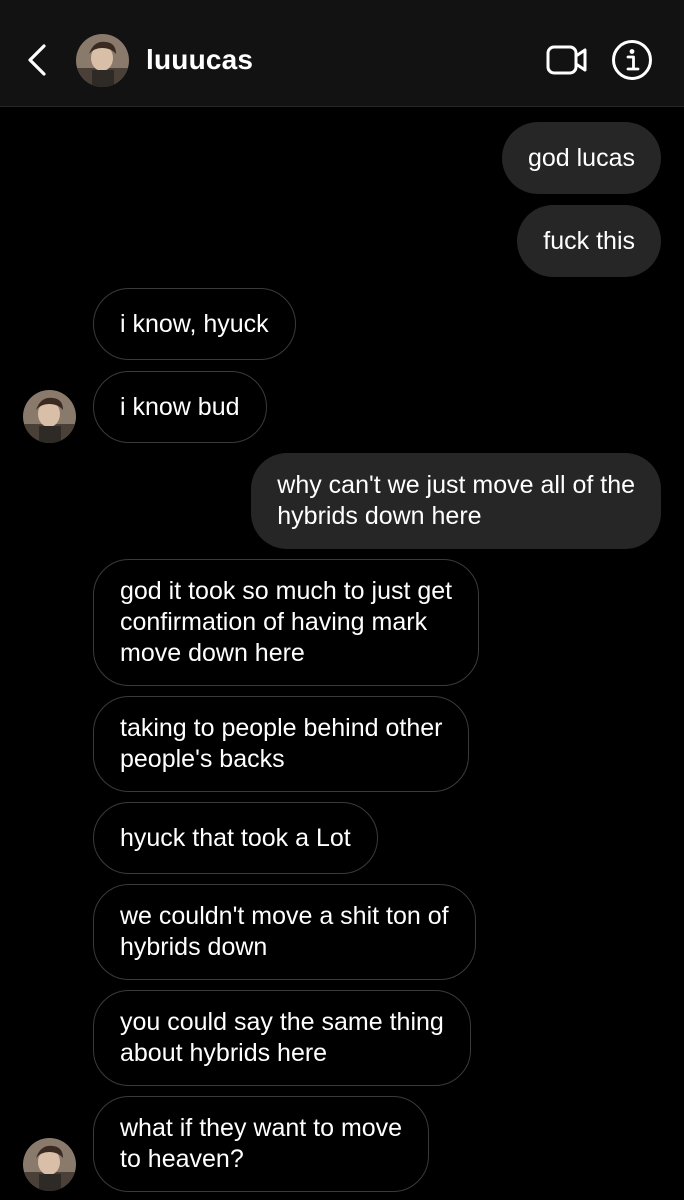  I want to click on message-line: why can't we just move all of the, so click(456, 485).